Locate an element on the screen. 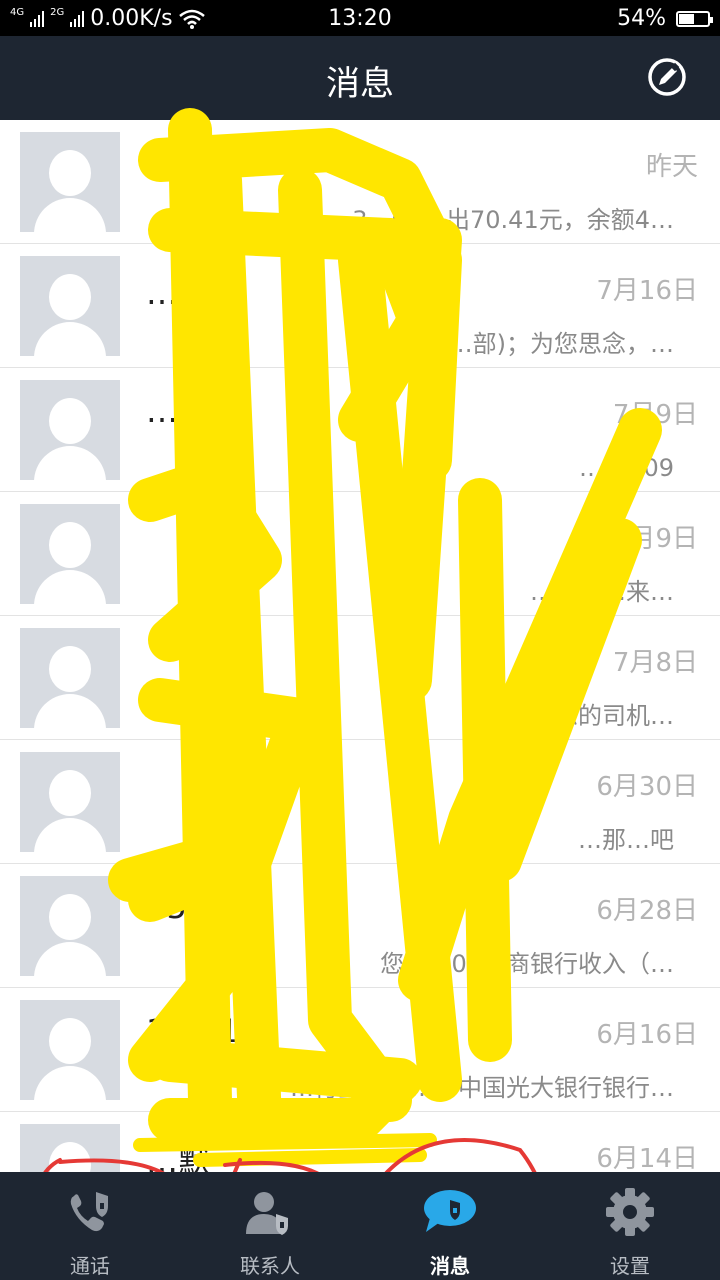 This screenshot has height=1280, width=720. message-row: …小布…来… 7月9日 is located at coordinates (360, 554).